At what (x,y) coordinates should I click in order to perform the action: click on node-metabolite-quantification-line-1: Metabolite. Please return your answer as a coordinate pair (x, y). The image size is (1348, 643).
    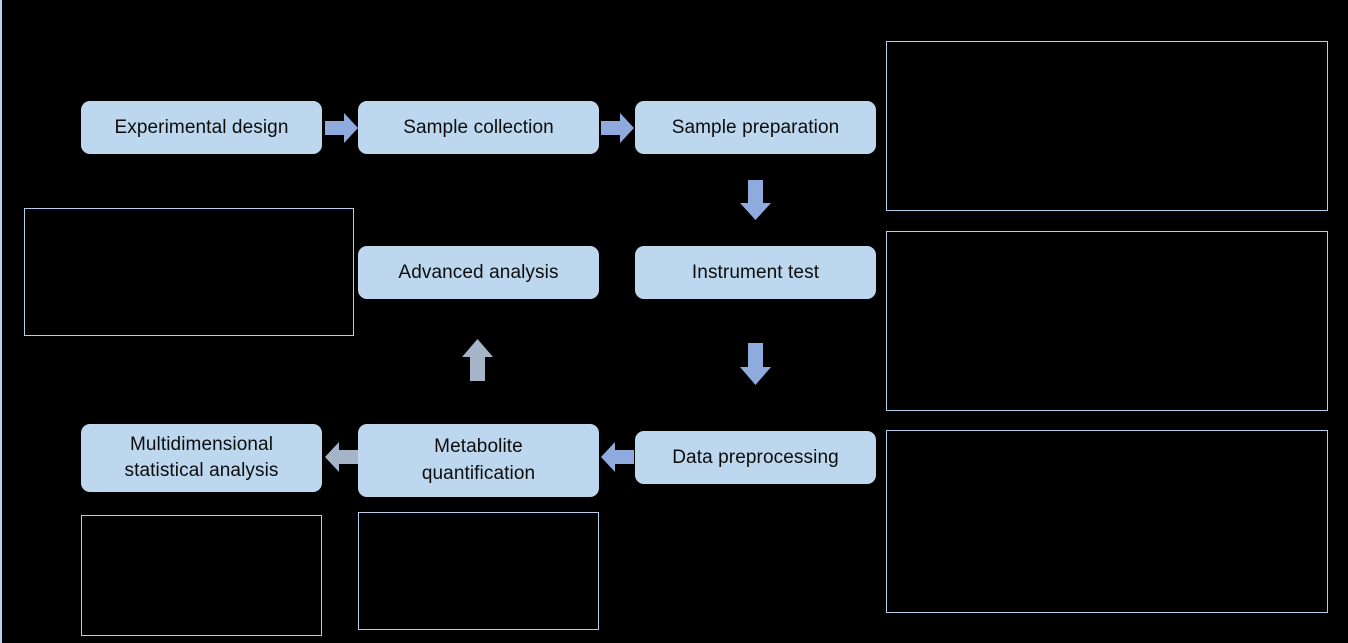
    Looking at the image, I should click on (478, 447).